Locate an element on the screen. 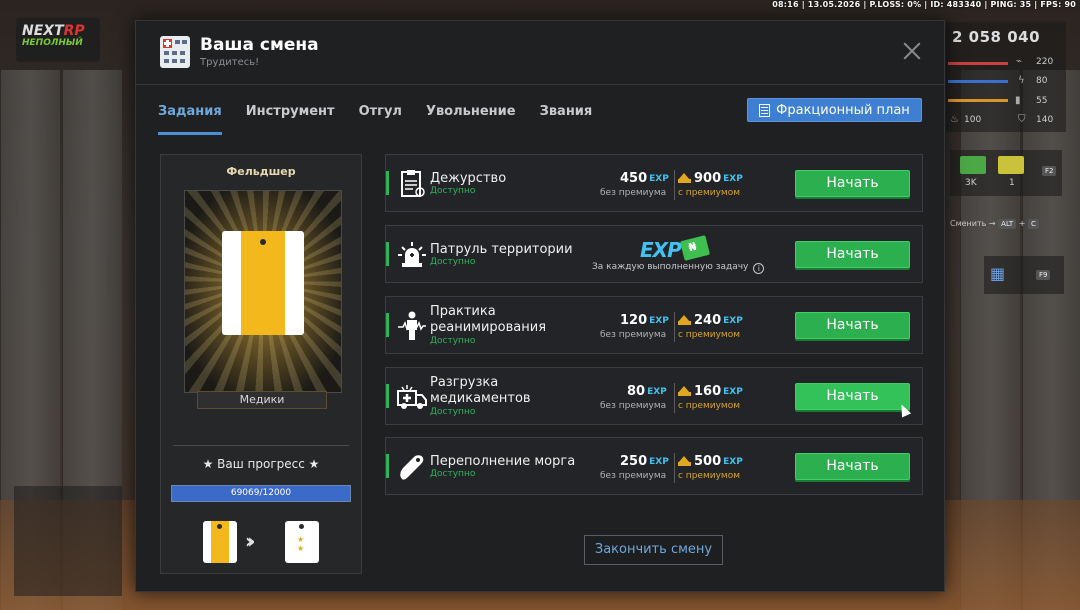  hud-item-count: 1 is located at coordinates (1012, 183).